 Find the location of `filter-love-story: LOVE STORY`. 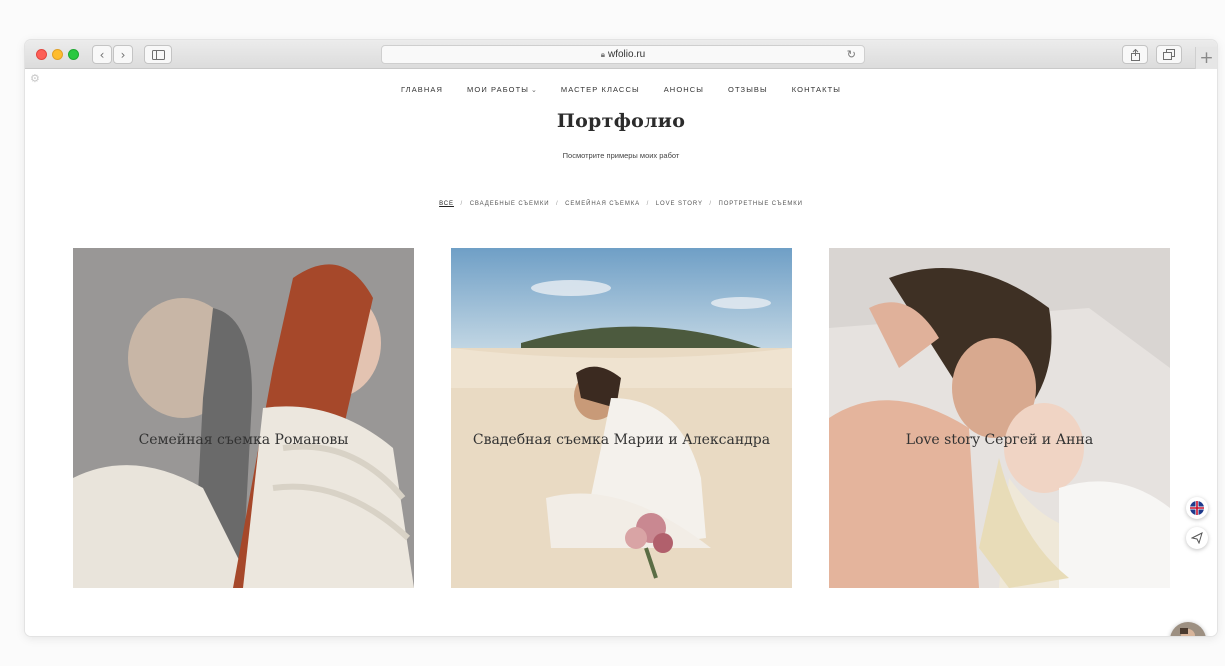

filter-love-story: LOVE STORY is located at coordinates (679, 204).